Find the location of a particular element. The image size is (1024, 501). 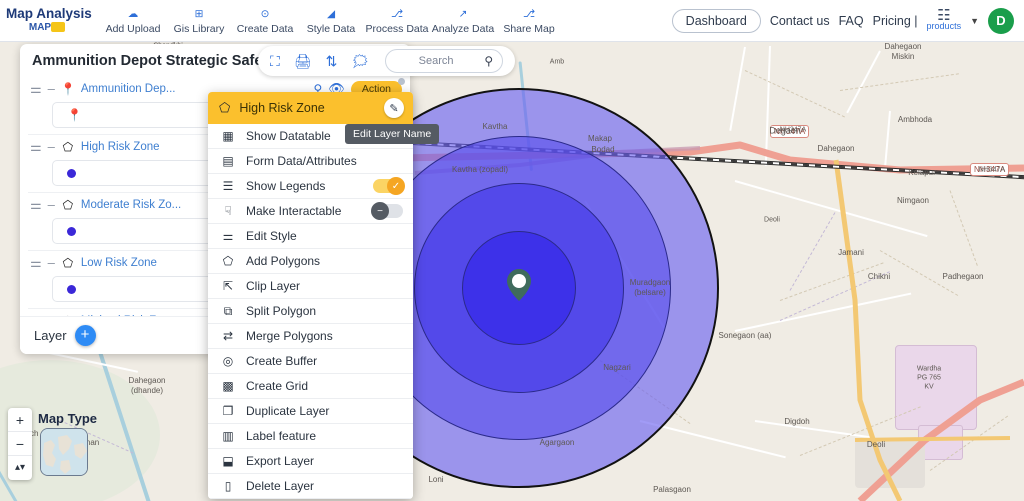

menu-item-label-feature: ▥ Label feature is located at coordinates (310, 436).